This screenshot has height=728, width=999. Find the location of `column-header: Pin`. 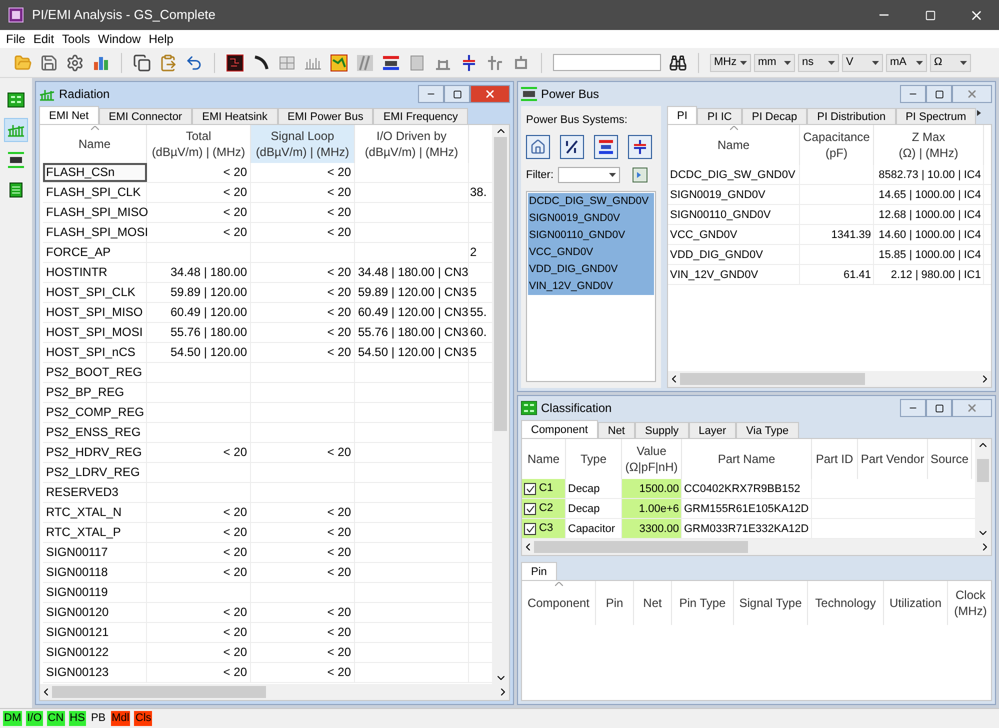

column-header: Pin is located at coordinates (615, 603).